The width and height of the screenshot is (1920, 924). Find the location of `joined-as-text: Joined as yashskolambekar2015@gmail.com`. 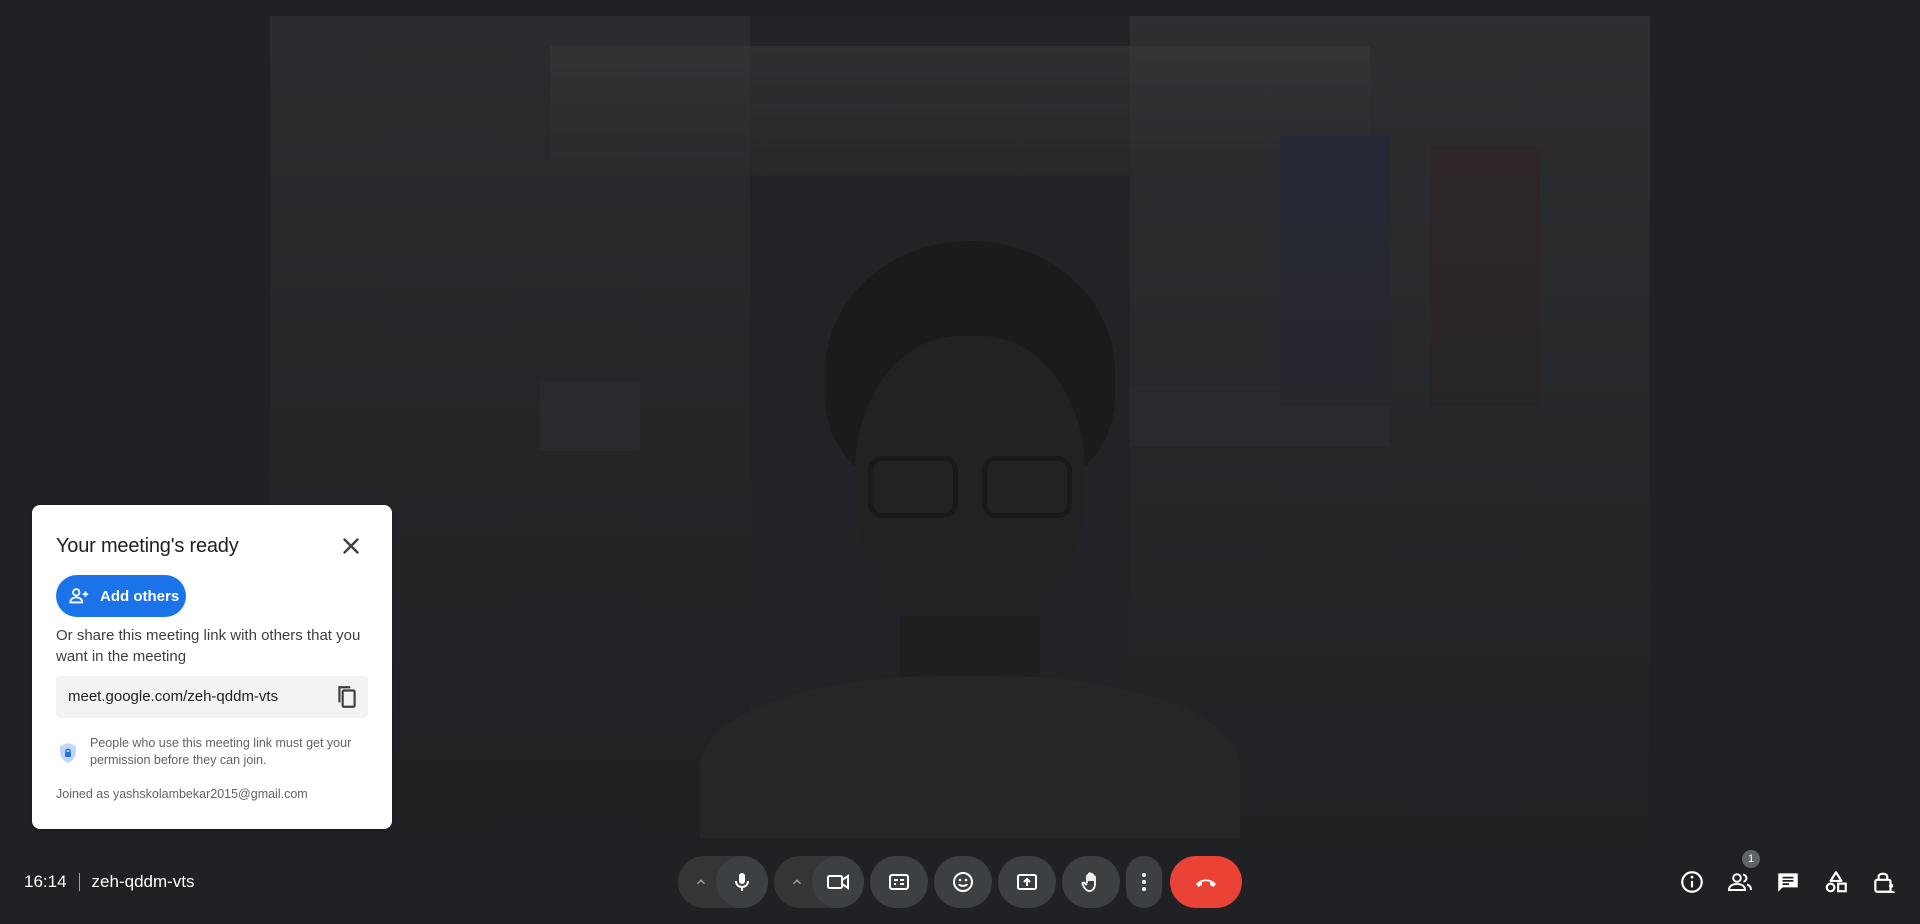

joined-as-text: Joined as yashskolambekar2015@gmail.com is located at coordinates (182, 794).